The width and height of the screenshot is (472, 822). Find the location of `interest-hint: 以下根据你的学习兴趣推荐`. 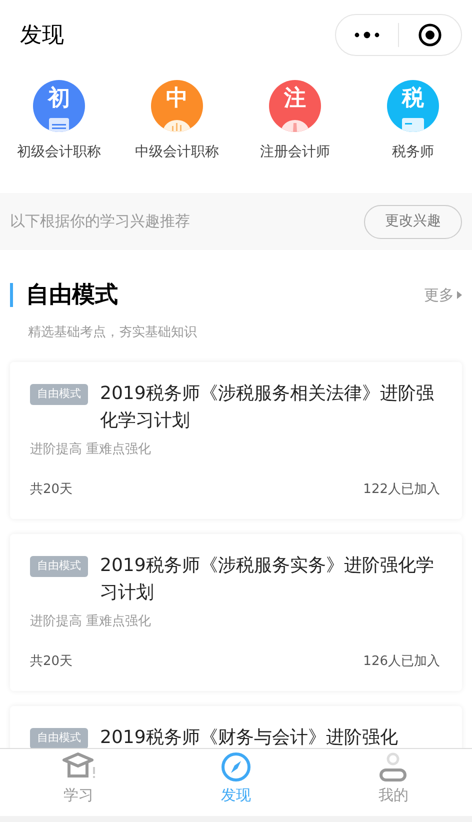

interest-hint: 以下根据你的学习兴趣推荐 is located at coordinates (100, 221).